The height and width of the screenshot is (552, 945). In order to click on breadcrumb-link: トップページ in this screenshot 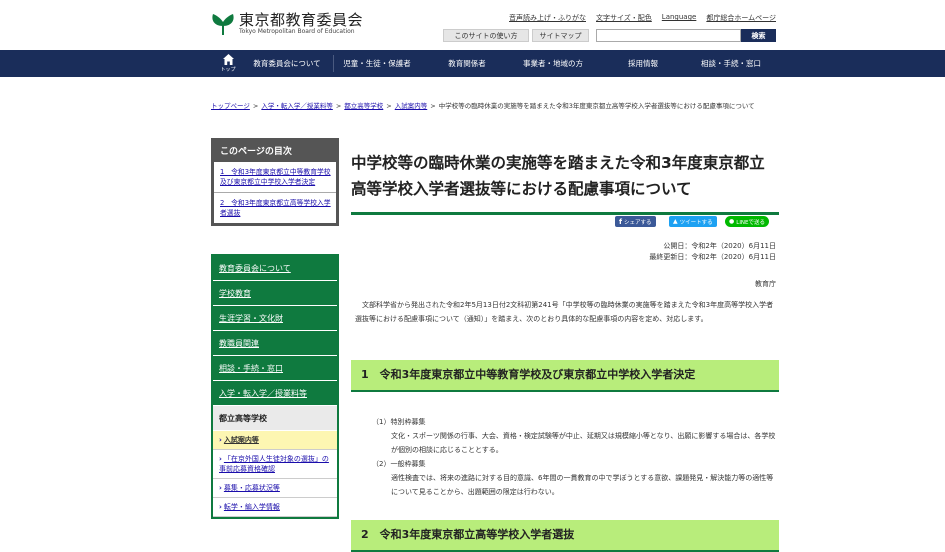, I will do `click(230, 106)`.